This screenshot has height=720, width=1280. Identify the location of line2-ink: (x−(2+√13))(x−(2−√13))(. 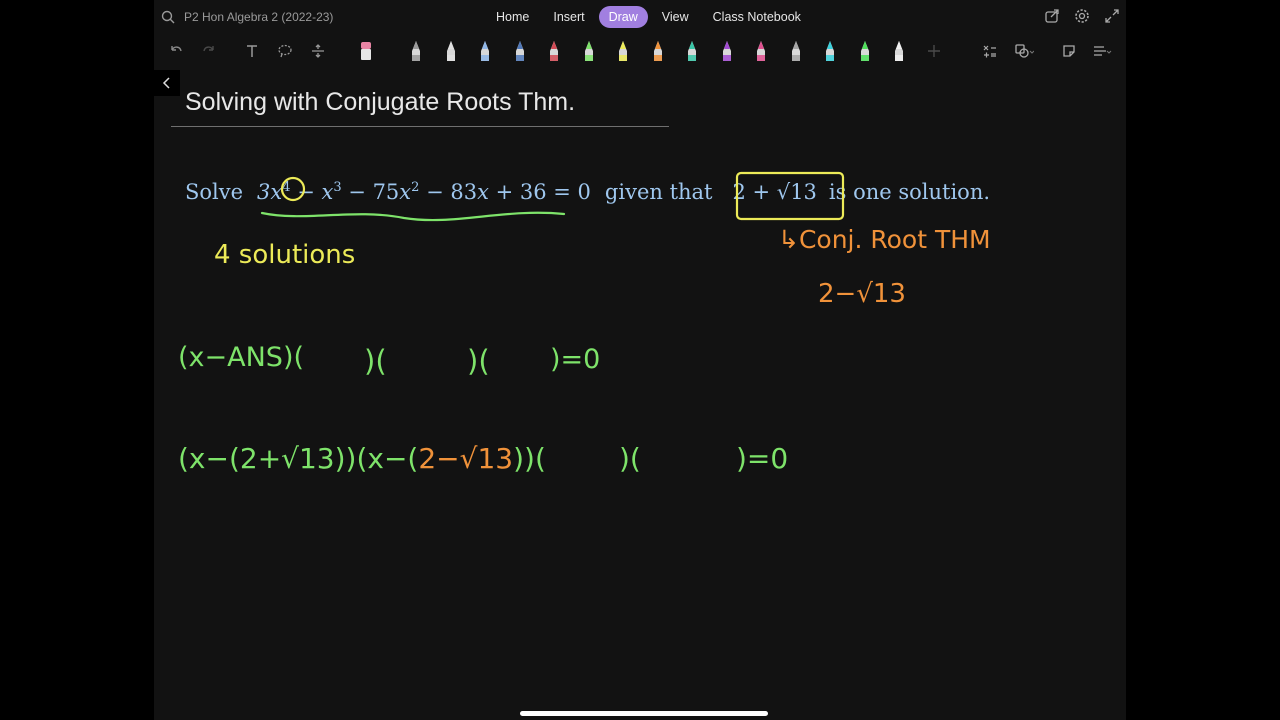
(362, 458).